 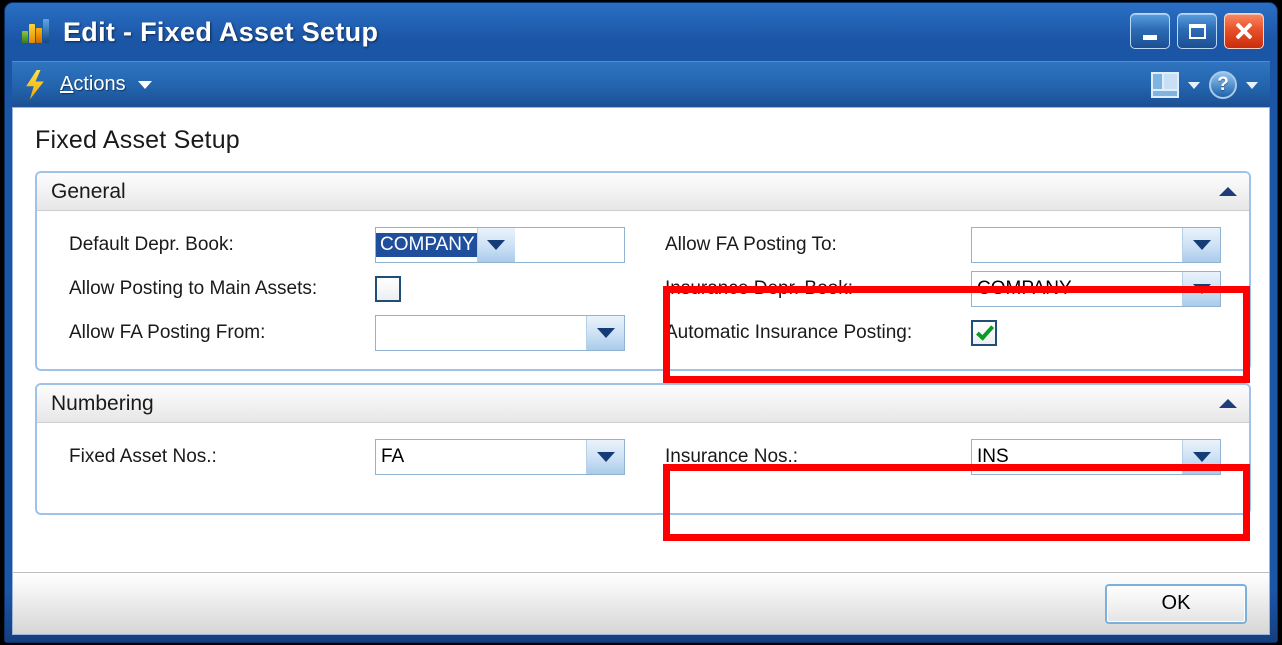 I want to click on close-button, so click(x=1244, y=31).